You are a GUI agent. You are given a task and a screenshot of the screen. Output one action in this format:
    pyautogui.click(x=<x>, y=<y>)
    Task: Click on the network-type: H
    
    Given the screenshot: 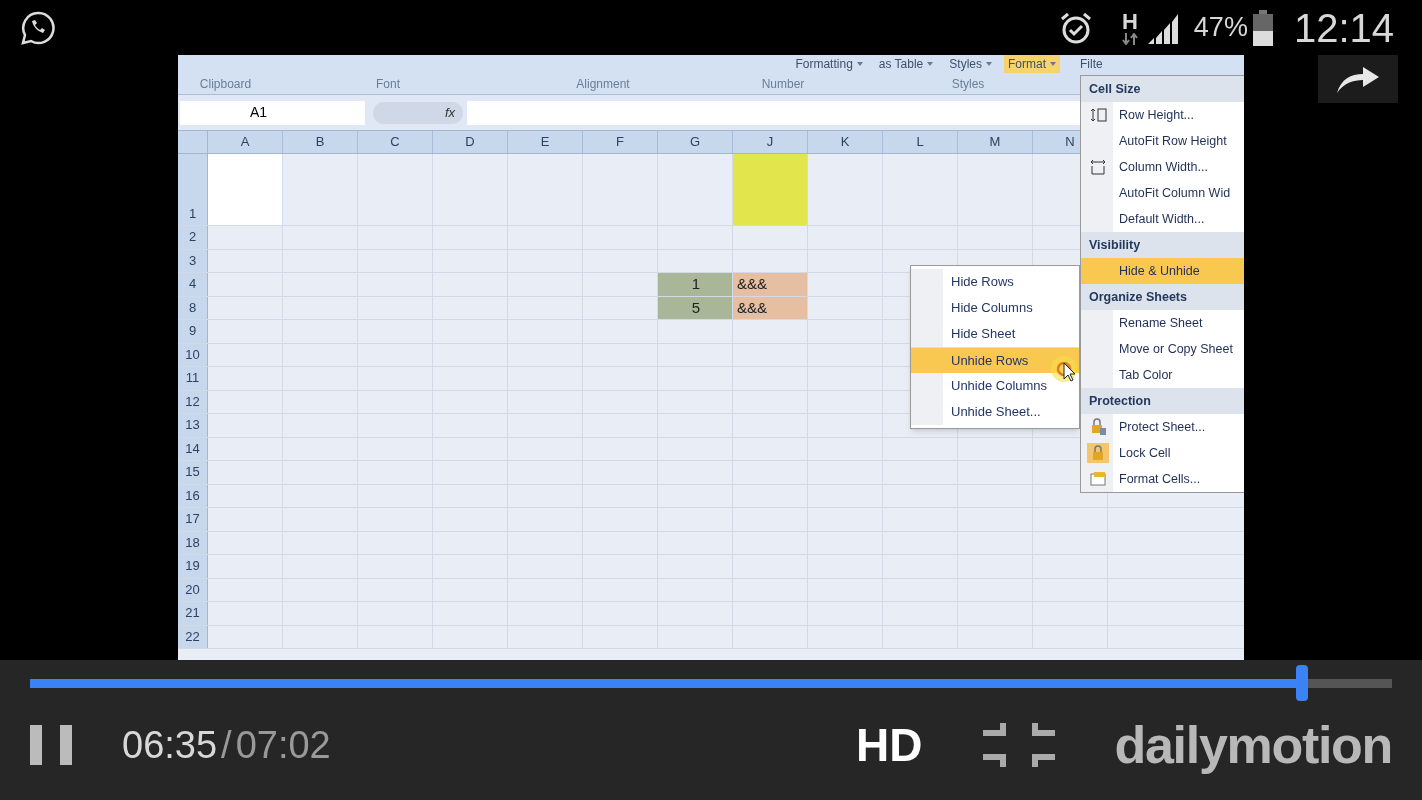 What is the action you would take?
    pyautogui.click(x=1129, y=21)
    